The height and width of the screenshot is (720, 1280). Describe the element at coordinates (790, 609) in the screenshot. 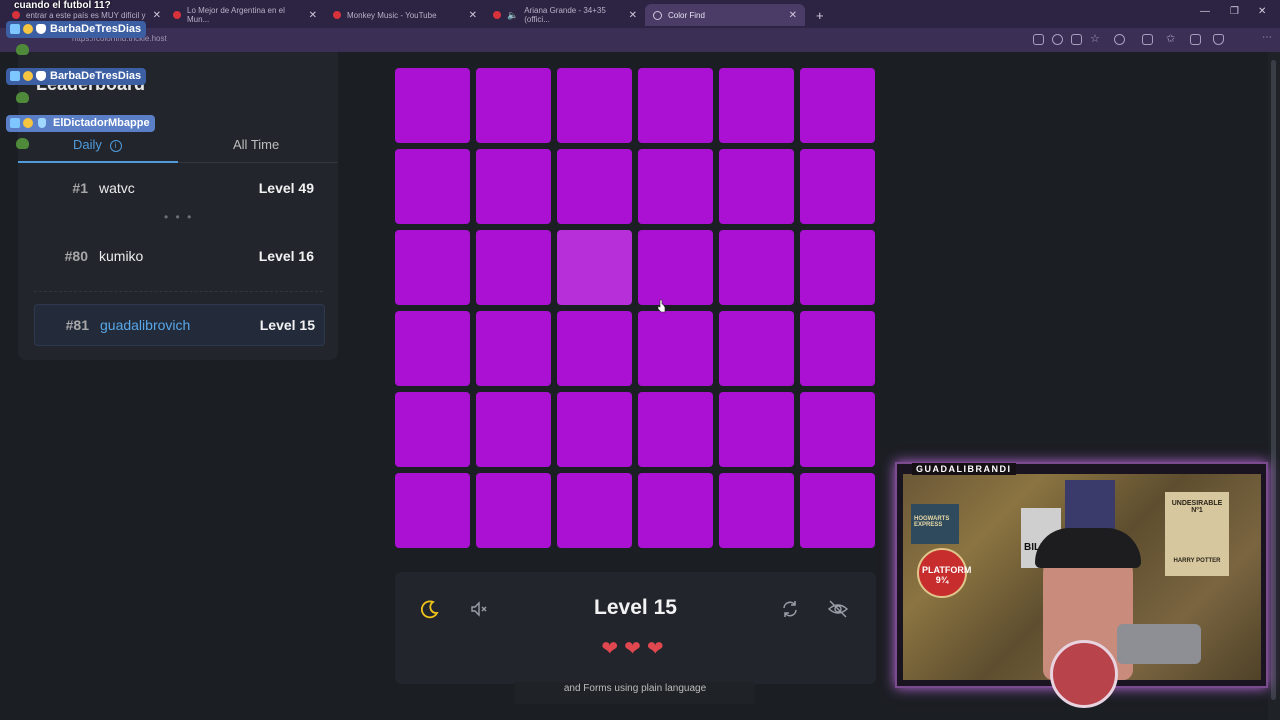

I see `refresh-icon` at that location.